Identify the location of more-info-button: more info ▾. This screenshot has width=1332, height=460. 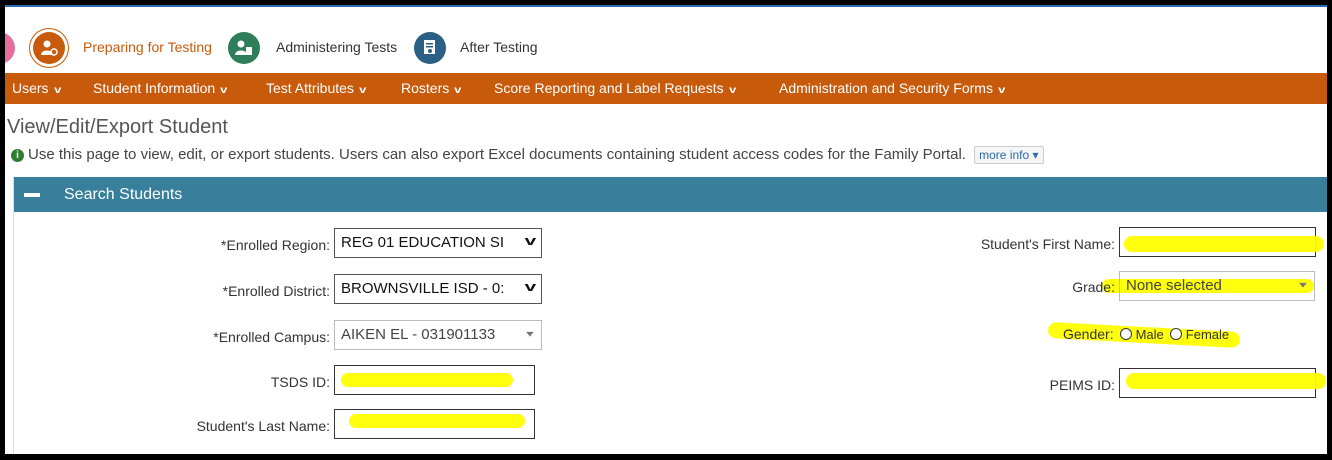
(1009, 155).